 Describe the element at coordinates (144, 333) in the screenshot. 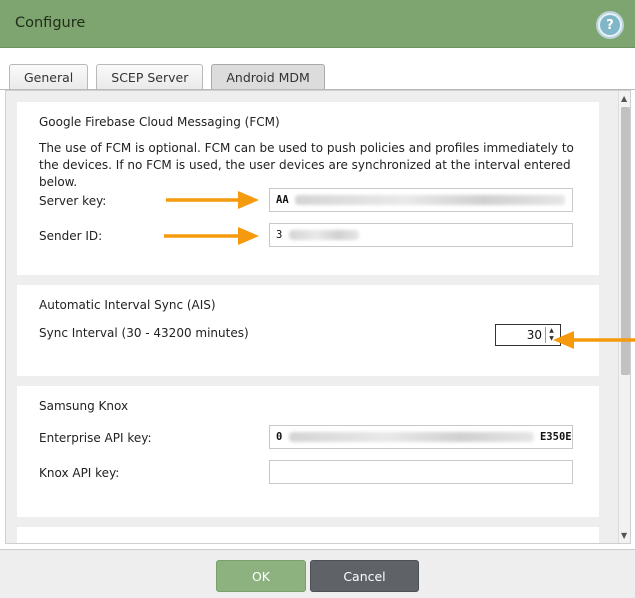

I see `sync-interval-label: Sync Interval (30 - 43200 minutes)` at that location.